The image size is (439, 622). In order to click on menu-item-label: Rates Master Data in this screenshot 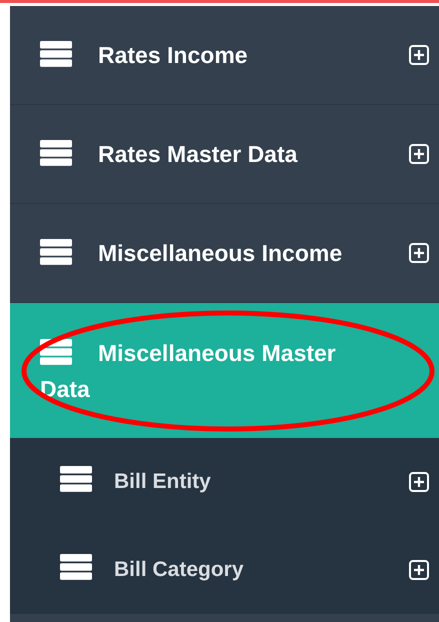, I will do `click(169, 154)`.